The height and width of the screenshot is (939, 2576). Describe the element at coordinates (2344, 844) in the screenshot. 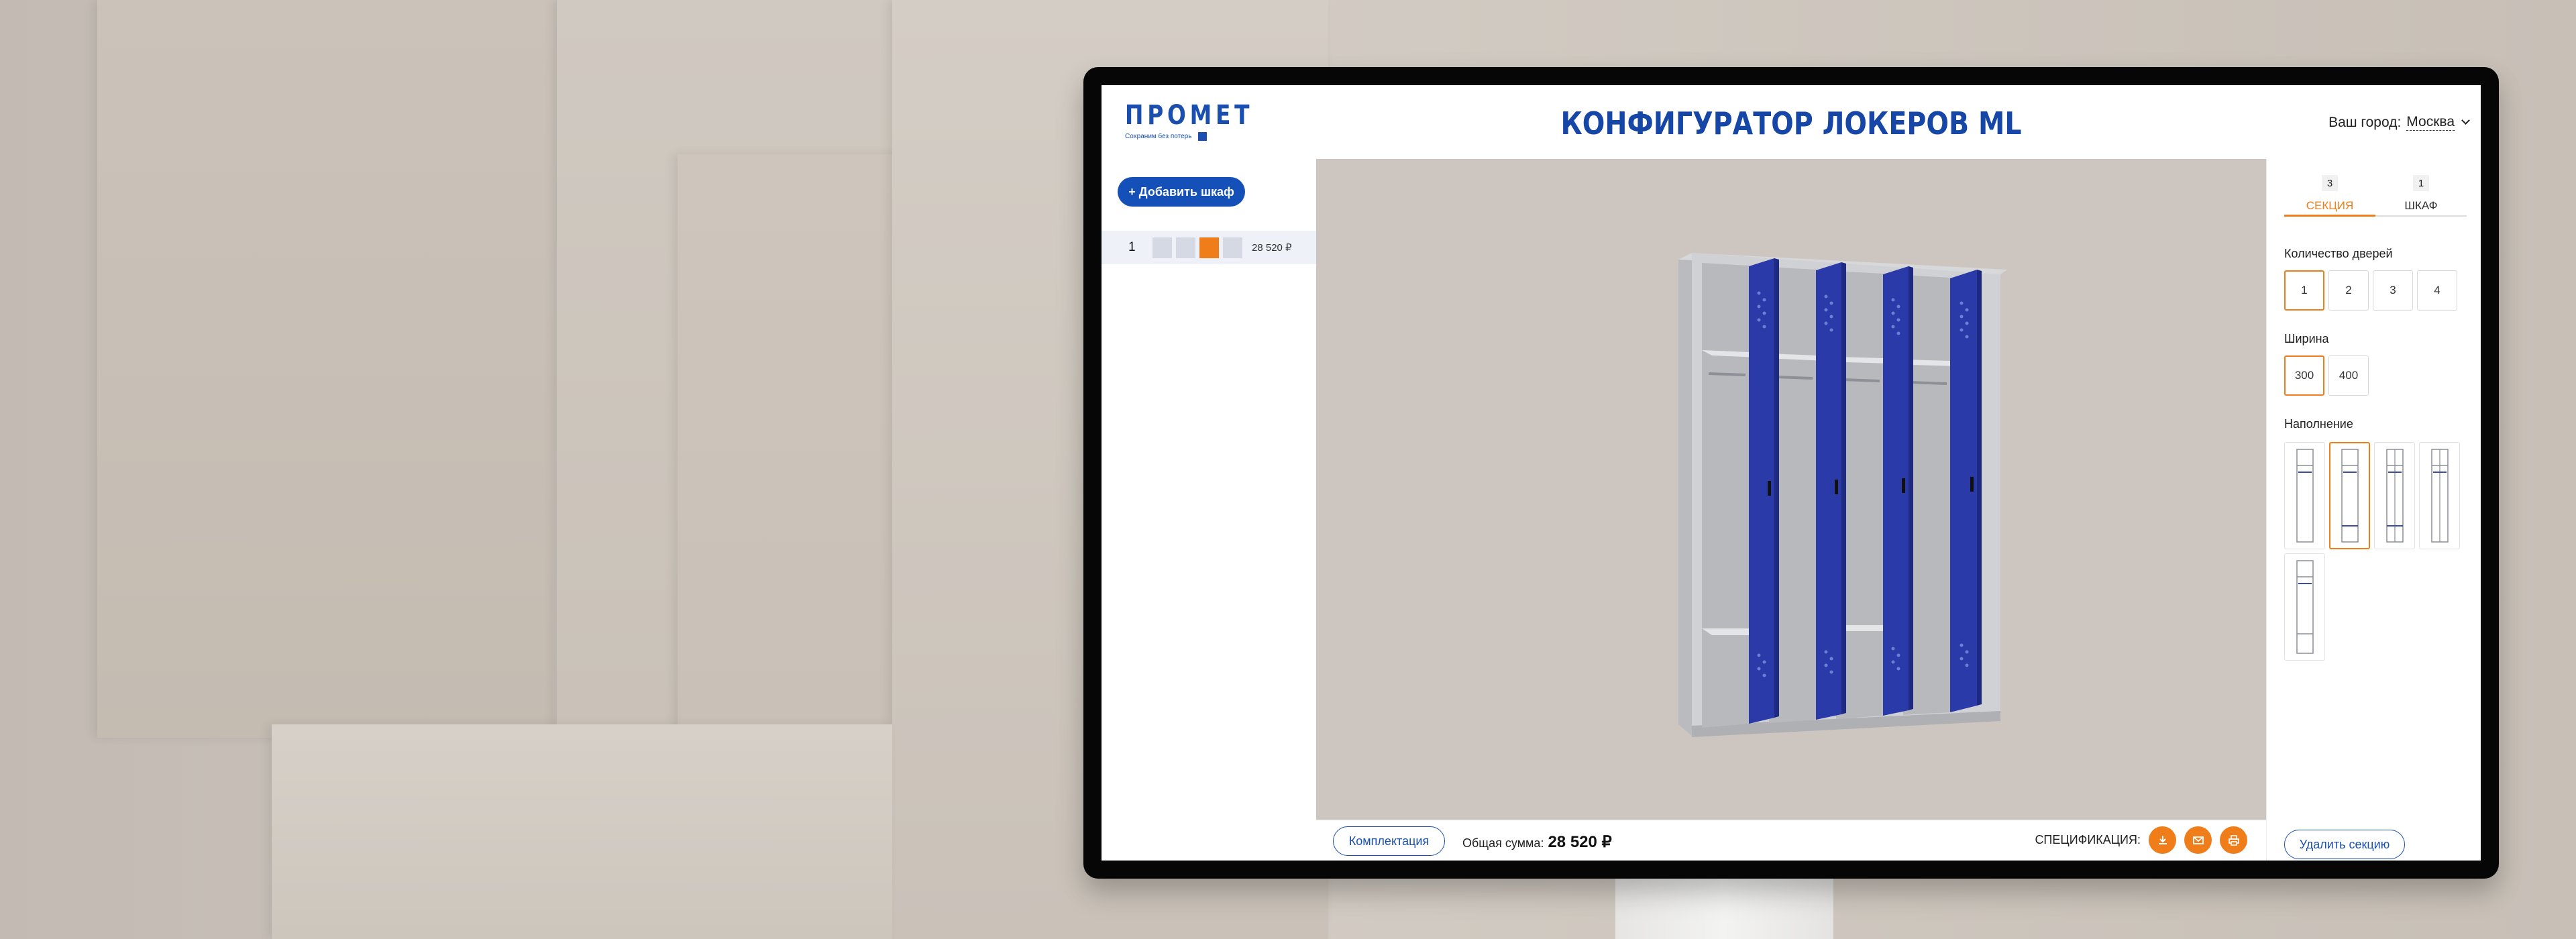

I see `delete-section-button: Удалить секцию` at that location.